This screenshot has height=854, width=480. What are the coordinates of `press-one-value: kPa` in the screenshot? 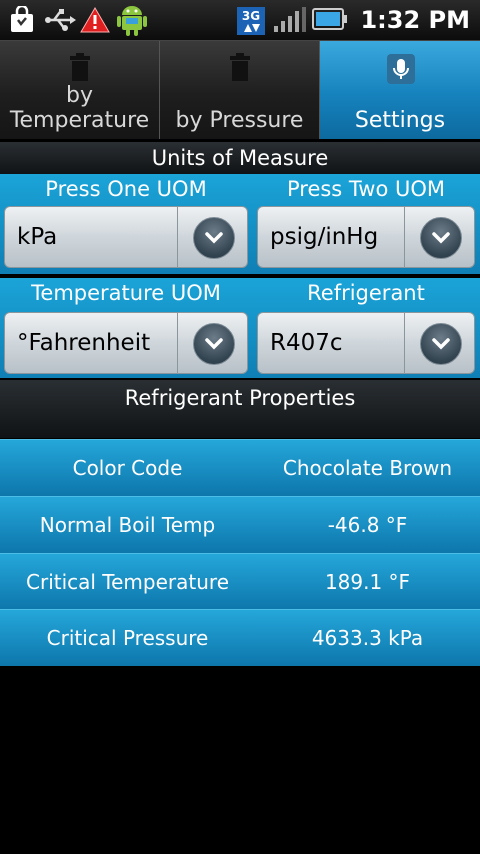 It's located at (37, 237).